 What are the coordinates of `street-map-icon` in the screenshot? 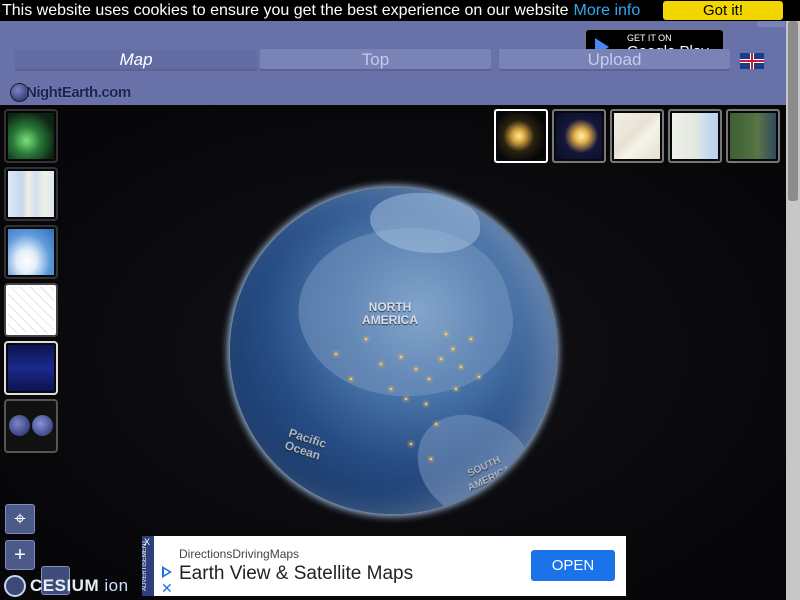 It's located at (637, 136).